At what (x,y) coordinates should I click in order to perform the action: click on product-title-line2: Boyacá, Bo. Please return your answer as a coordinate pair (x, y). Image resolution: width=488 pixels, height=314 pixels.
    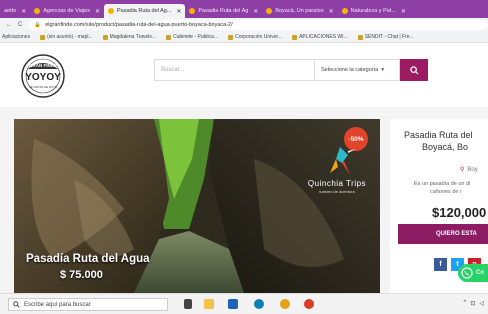
    Looking at the image, I should click on (445, 147).